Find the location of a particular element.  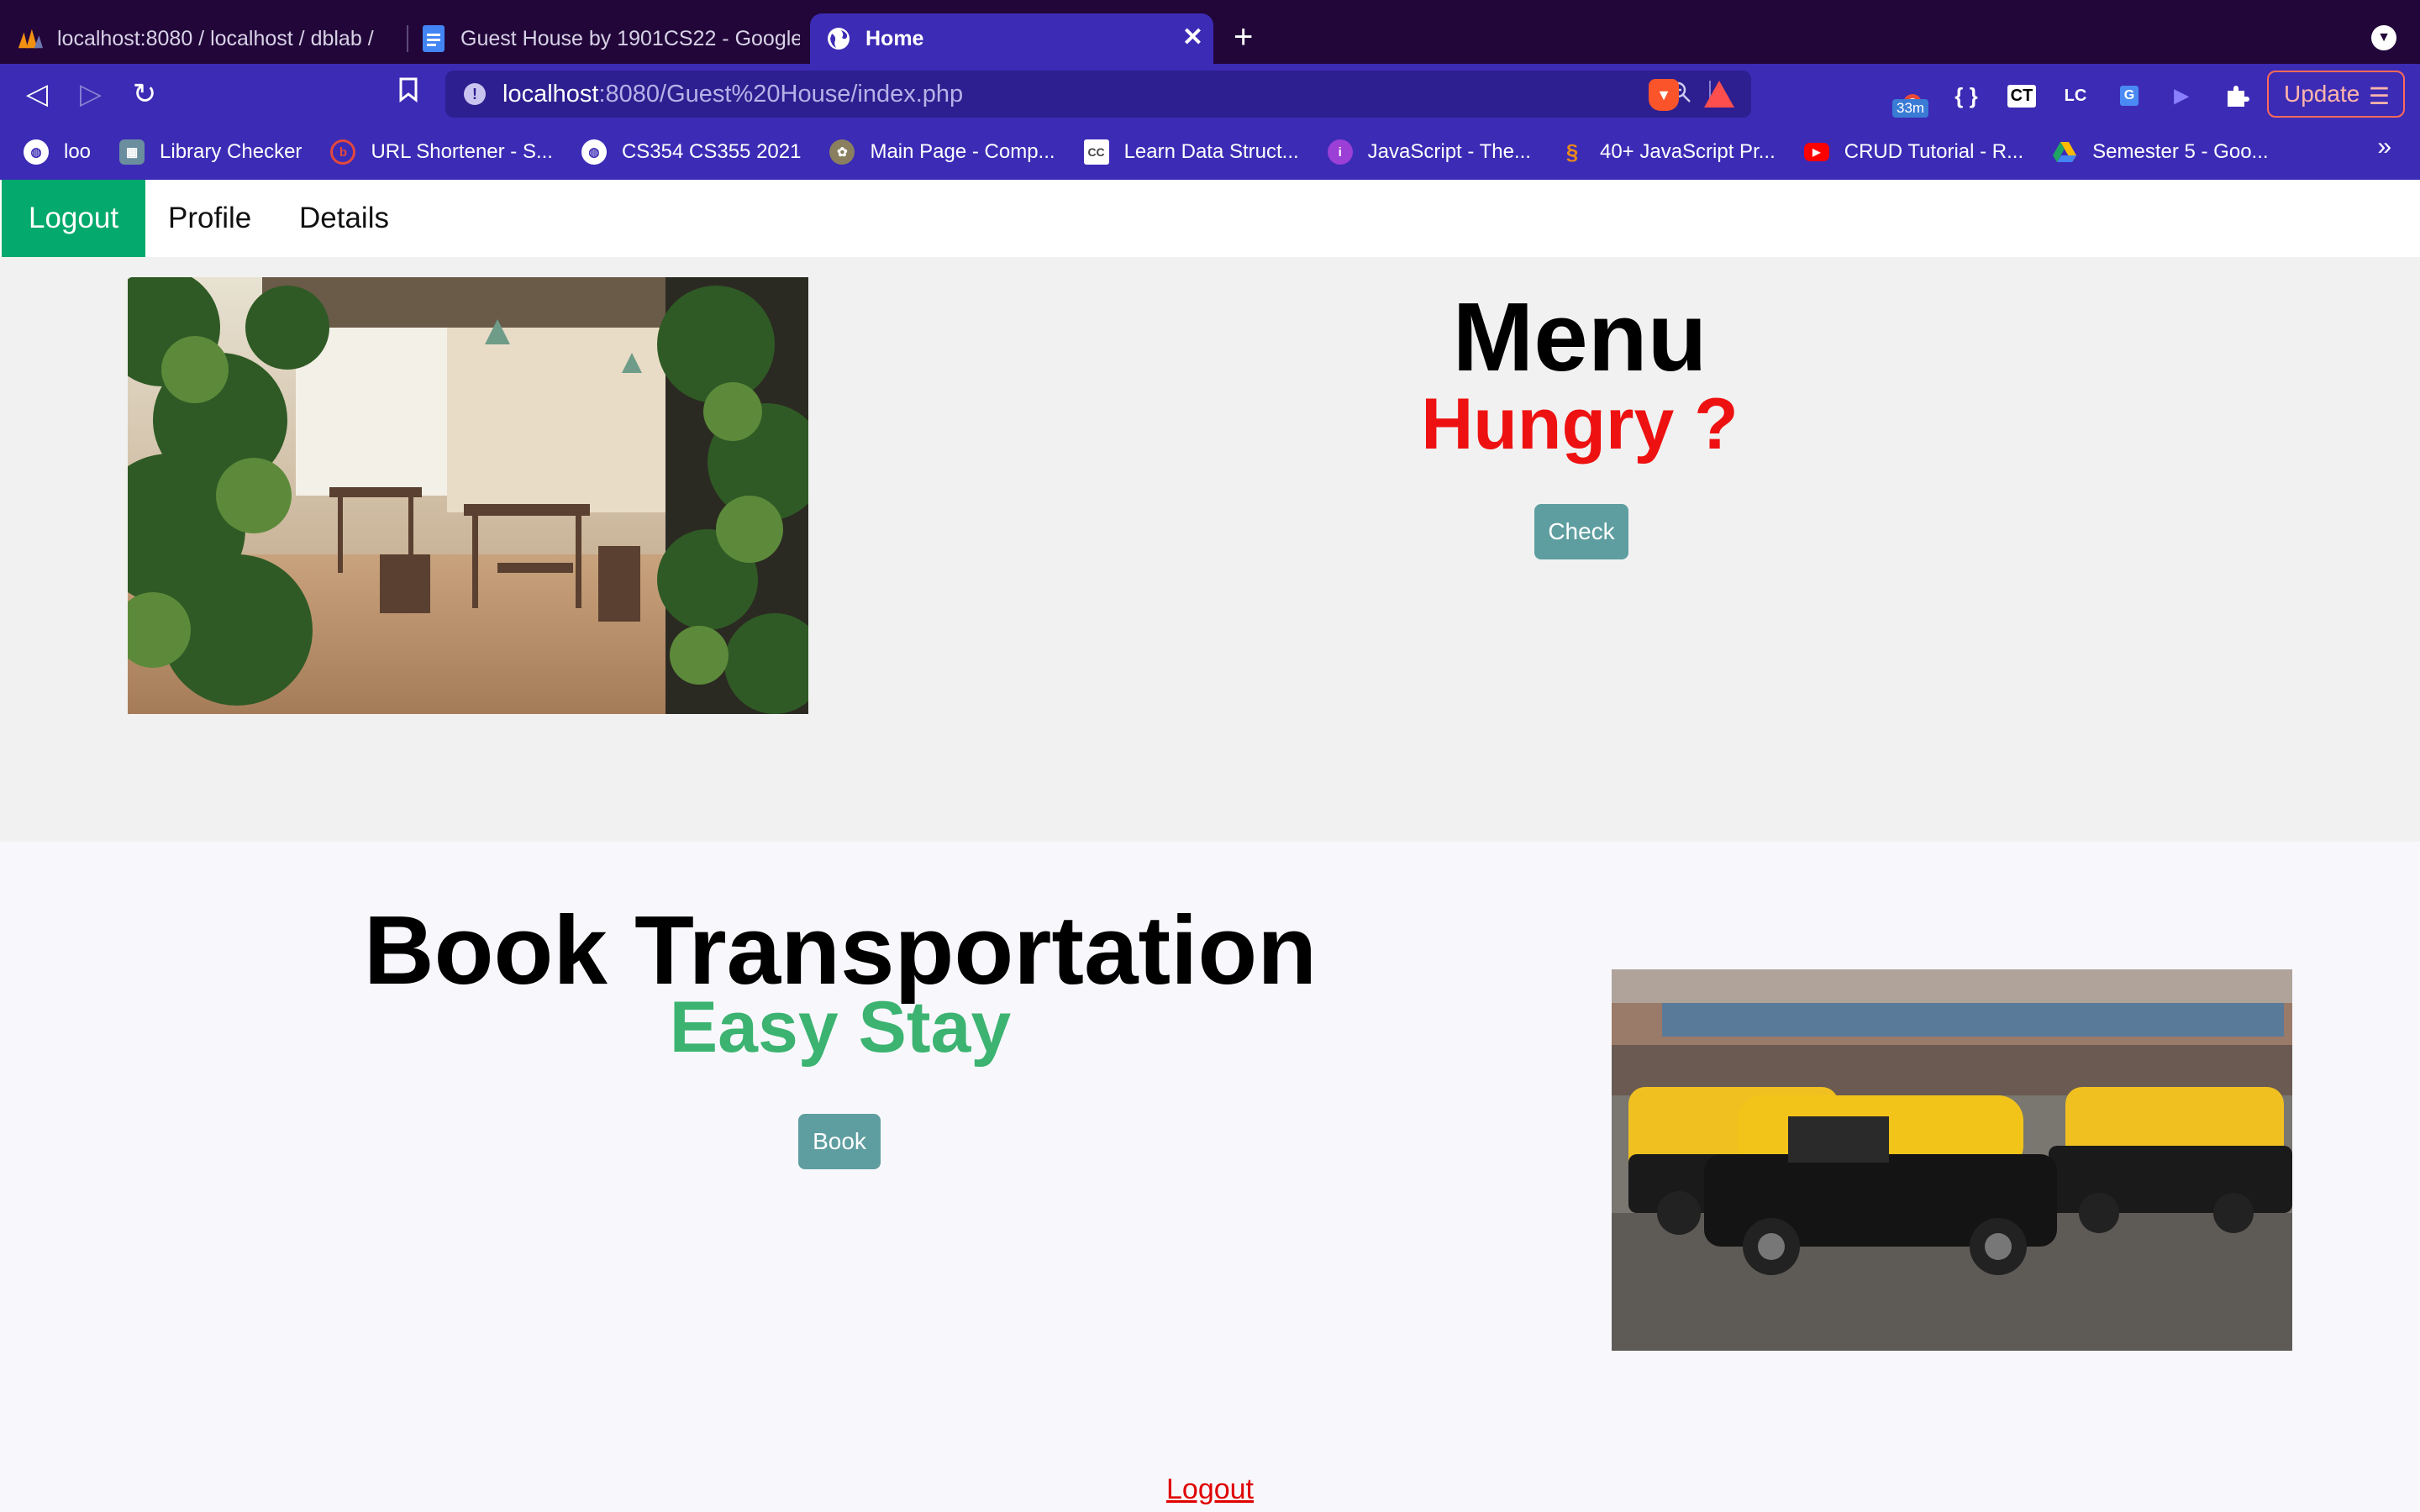

bookmark-item: ▦ Library Checker is located at coordinates (210, 152).